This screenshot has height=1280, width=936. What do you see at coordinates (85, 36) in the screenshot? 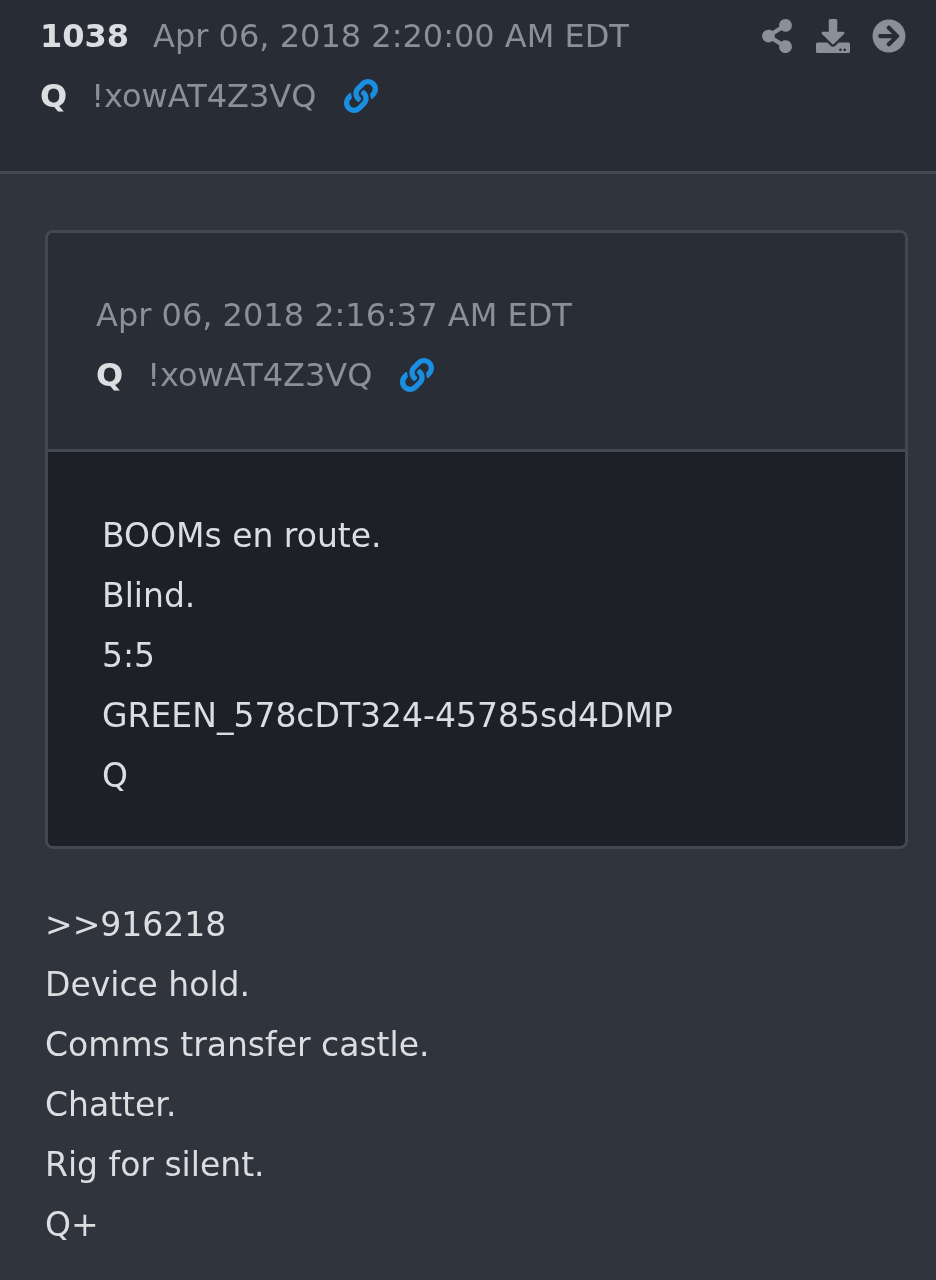
I see `post-number: 1038` at bounding box center [85, 36].